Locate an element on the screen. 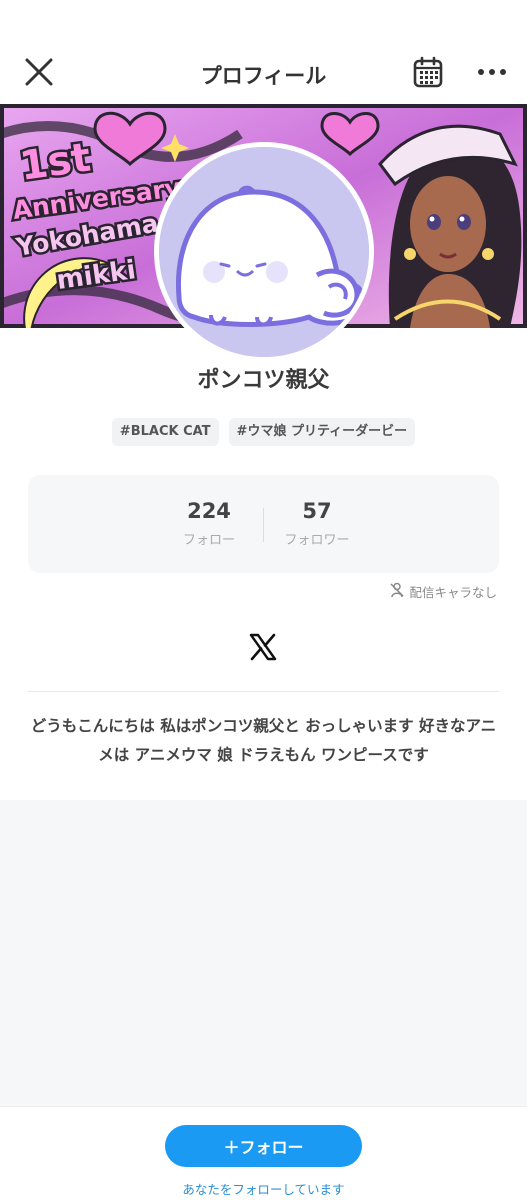 The width and height of the screenshot is (527, 1200). follow-button: ＋フォロー is located at coordinates (263, 1146).